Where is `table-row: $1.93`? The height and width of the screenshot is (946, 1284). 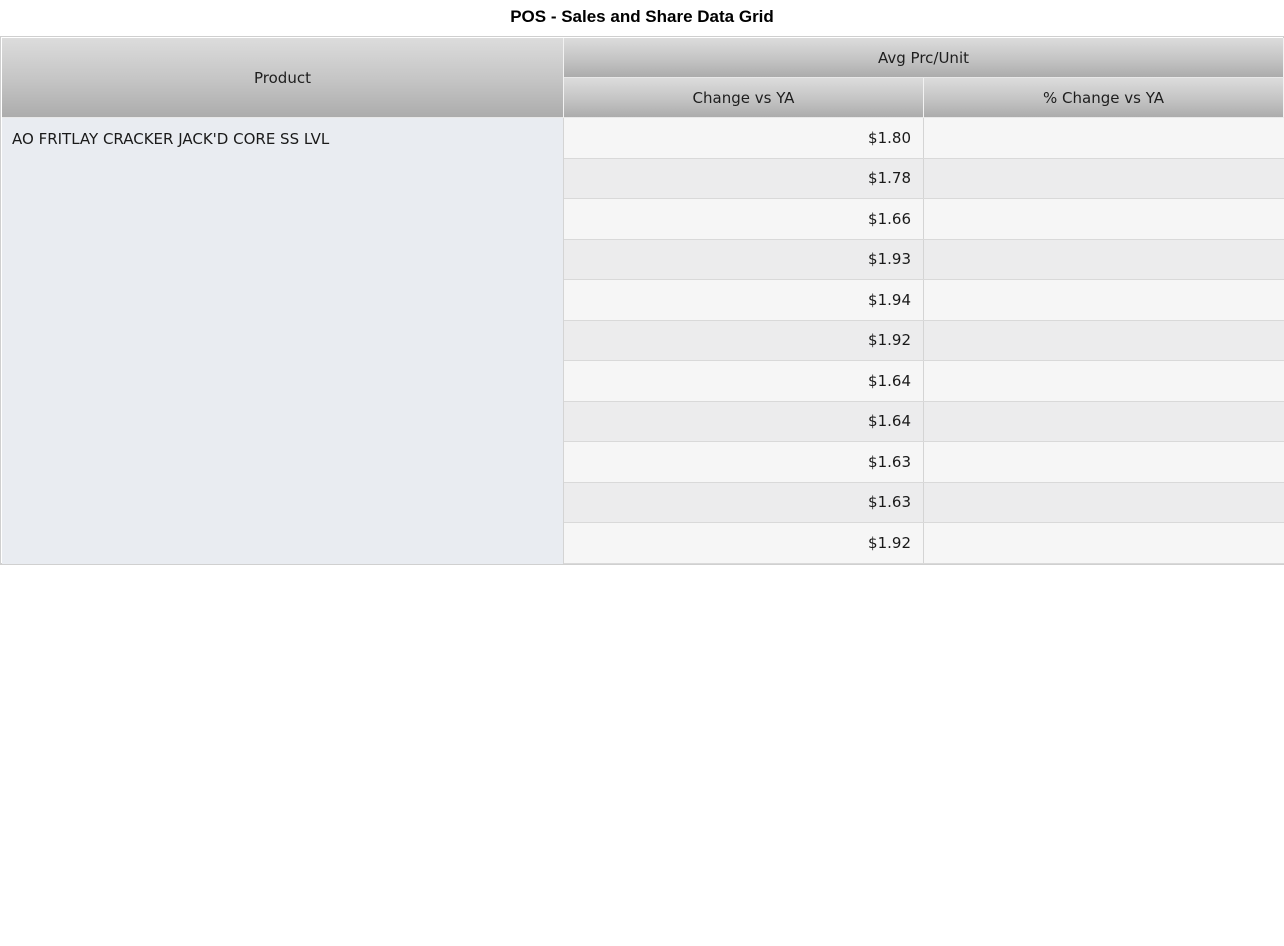 table-row: $1.93 is located at coordinates (924, 259).